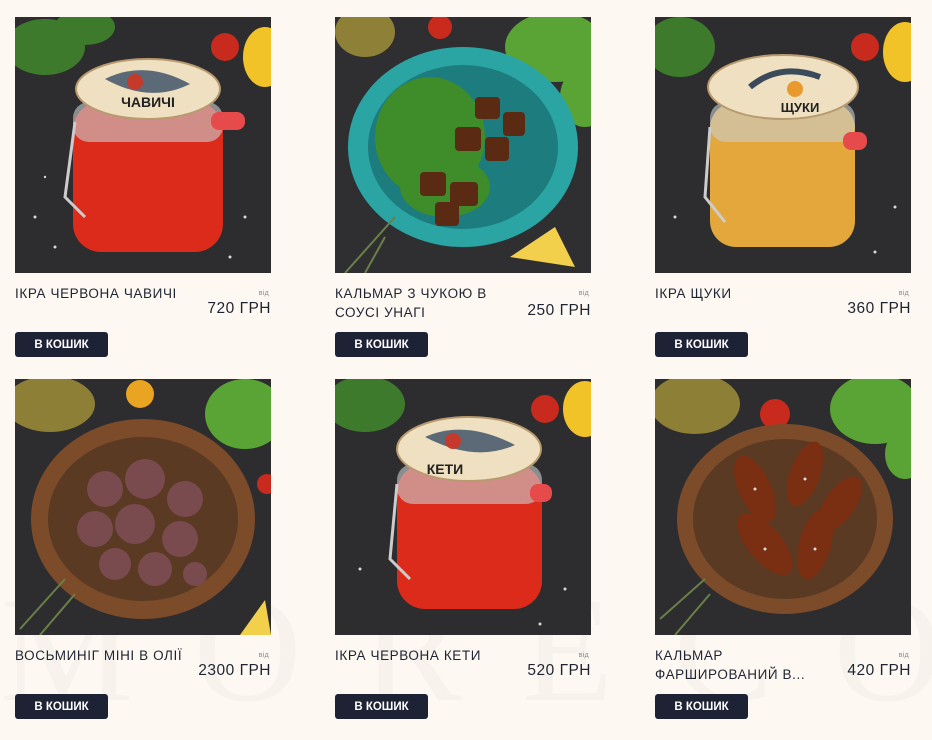  Describe the element at coordinates (783, 507) in the screenshot. I see `product-image-stuffed-squid-bowl` at that location.